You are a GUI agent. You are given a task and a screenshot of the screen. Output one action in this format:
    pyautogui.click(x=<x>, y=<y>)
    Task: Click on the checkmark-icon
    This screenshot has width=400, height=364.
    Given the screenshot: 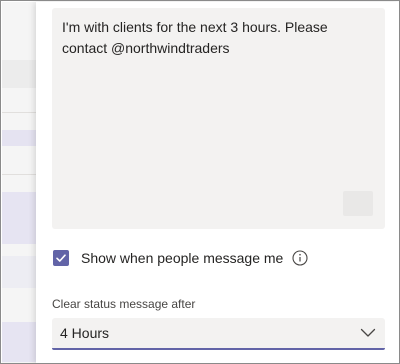 What is the action you would take?
    pyautogui.click(x=61, y=258)
    